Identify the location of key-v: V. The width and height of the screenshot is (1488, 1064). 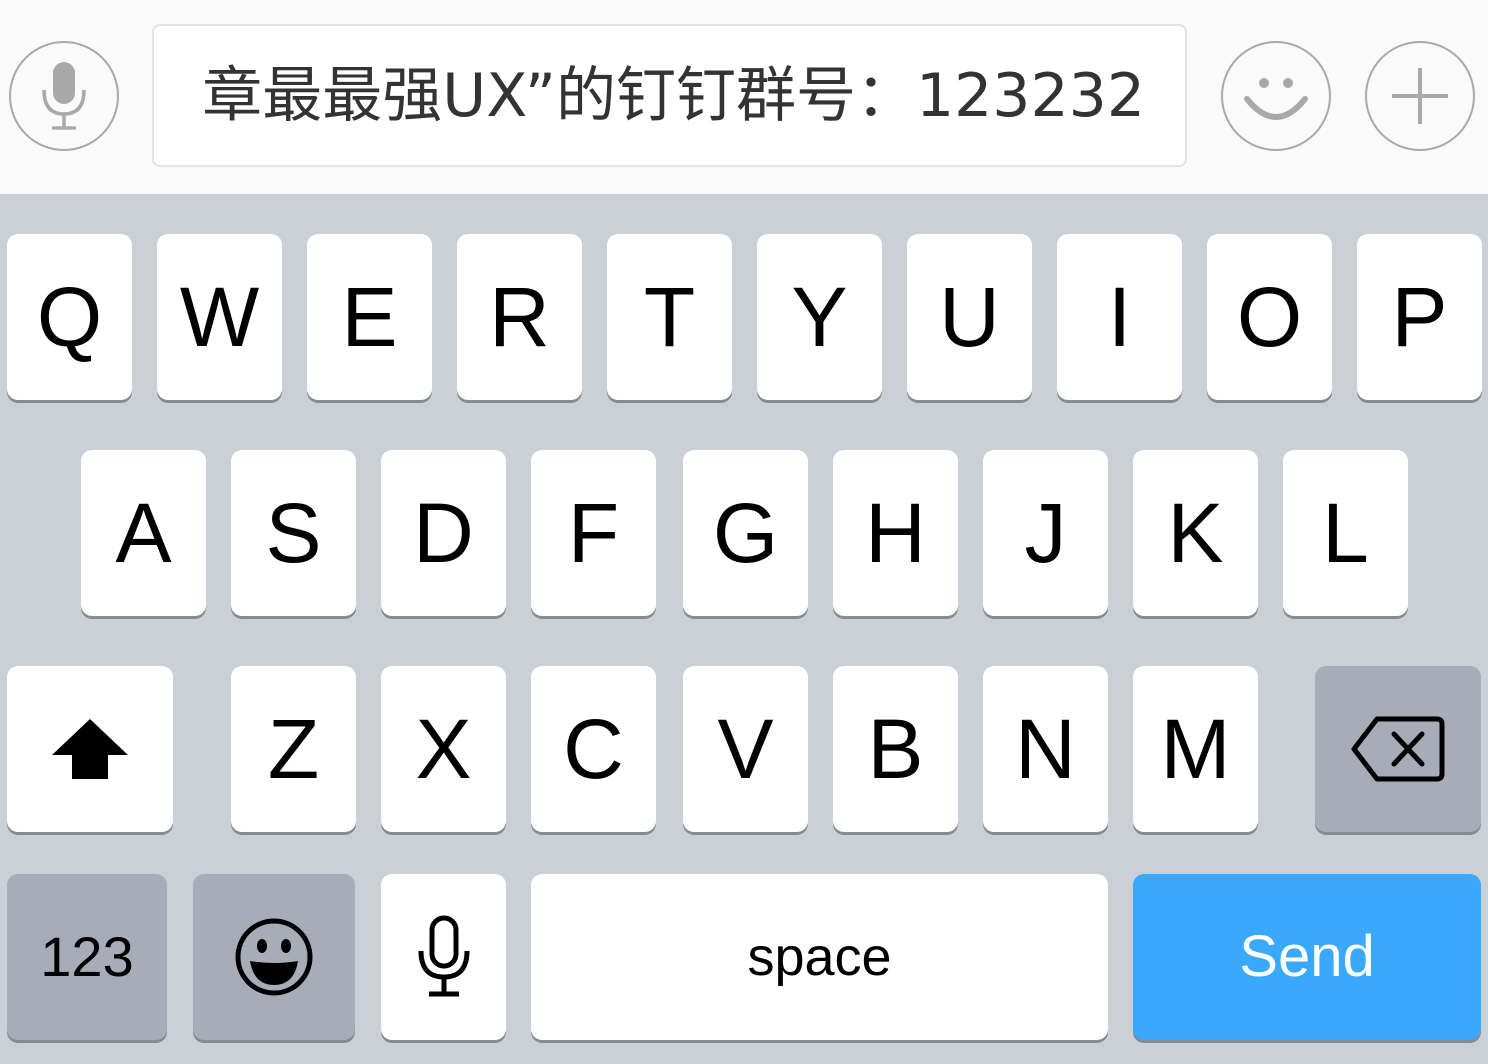
(745, 749).